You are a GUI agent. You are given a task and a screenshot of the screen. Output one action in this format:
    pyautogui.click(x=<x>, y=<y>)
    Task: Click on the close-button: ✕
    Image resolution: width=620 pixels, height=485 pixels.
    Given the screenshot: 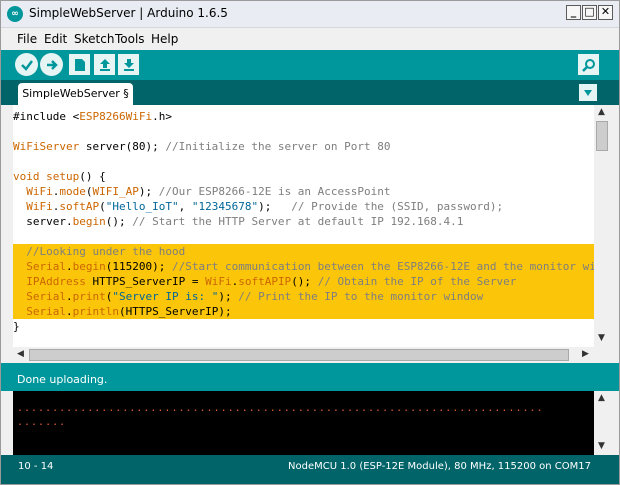 What is the action you would take?
    pyautogui.click(x=605, y=12)
    